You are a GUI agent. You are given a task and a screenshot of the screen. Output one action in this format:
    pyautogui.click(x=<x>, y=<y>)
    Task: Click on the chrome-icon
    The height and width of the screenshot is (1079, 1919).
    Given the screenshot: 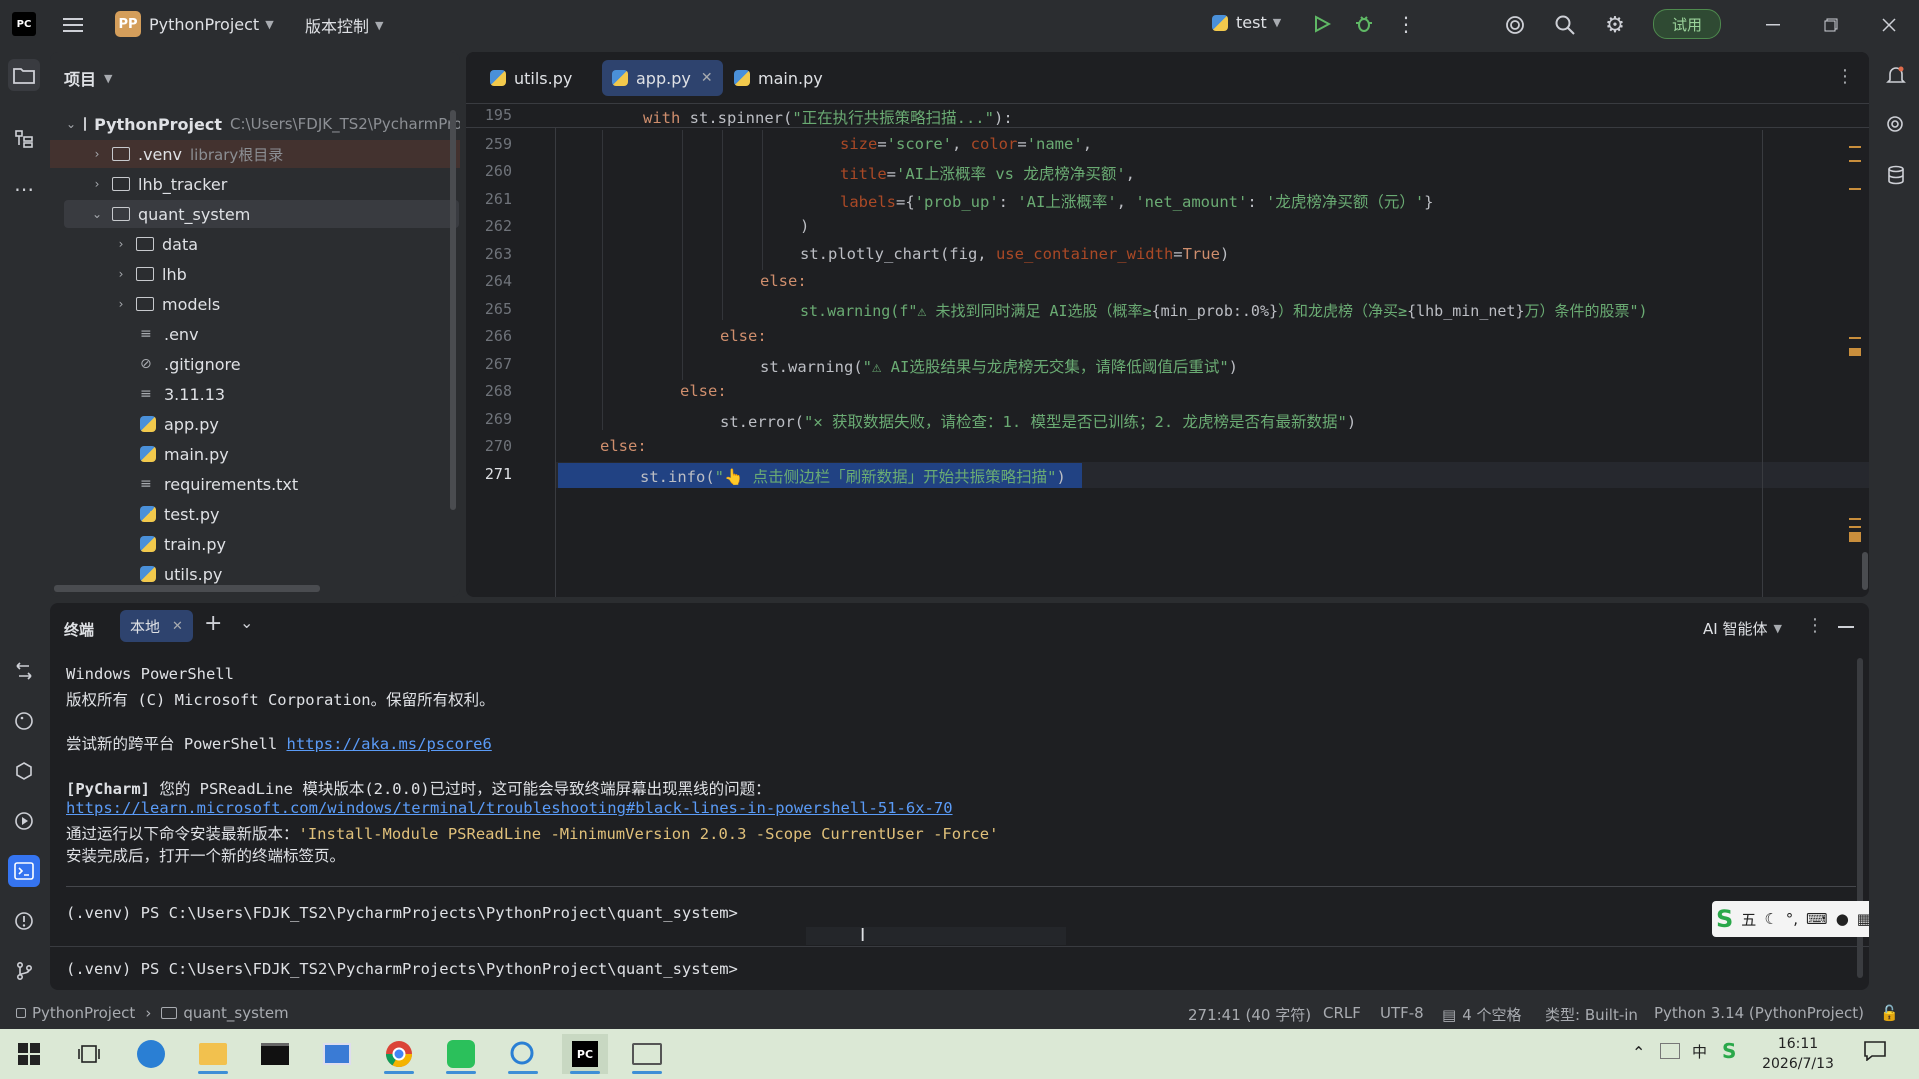 What is the action you would take?
    pyautogui.click(x=399, y=1054)
    